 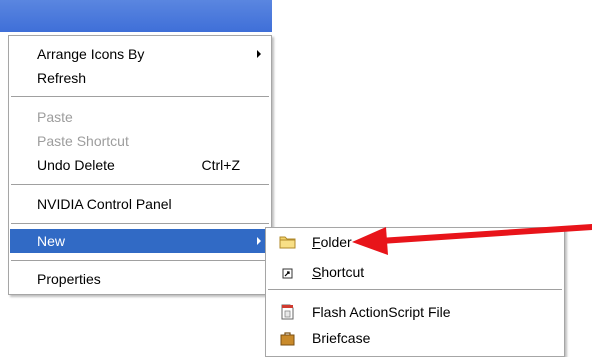 What do you see at coordinates (338, 272) in the screenshot?
I see `submenu-item-label: Shortcut` at bounding box center [338, 272].